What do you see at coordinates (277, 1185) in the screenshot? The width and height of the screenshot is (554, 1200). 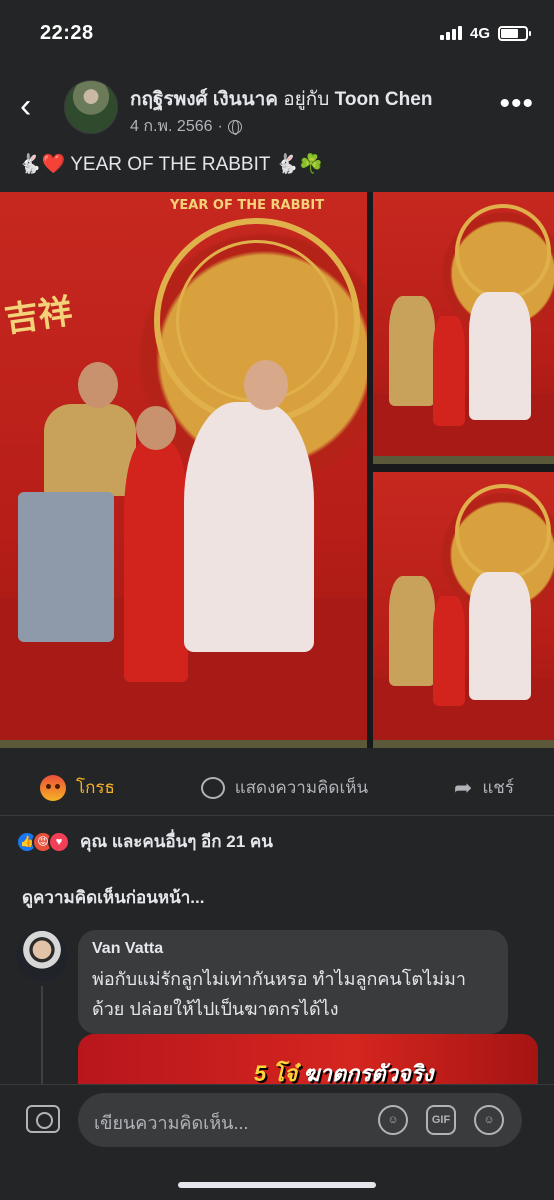 I see `home-indicator` at bounding box center [277, 1185].